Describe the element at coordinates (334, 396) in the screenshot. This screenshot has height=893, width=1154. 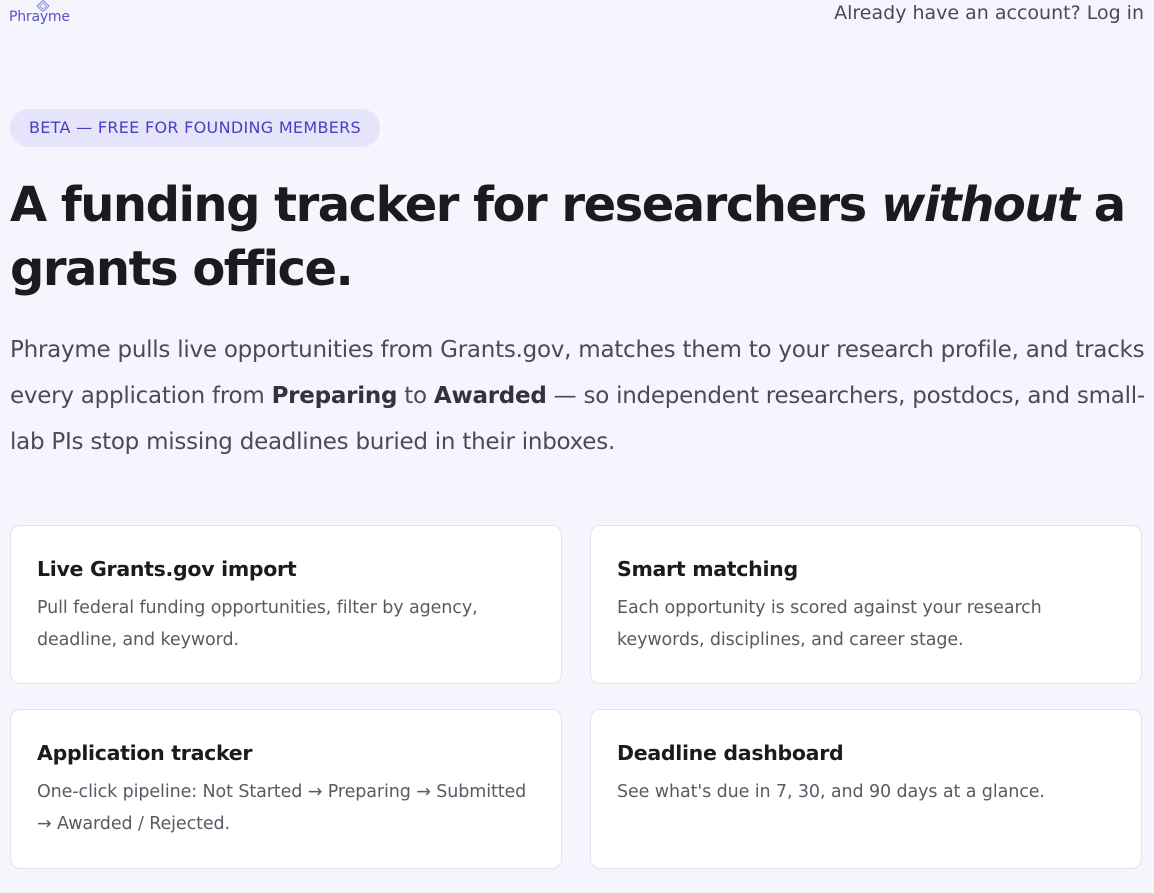
I see `intro-status-preparing: Preparing` at that location.